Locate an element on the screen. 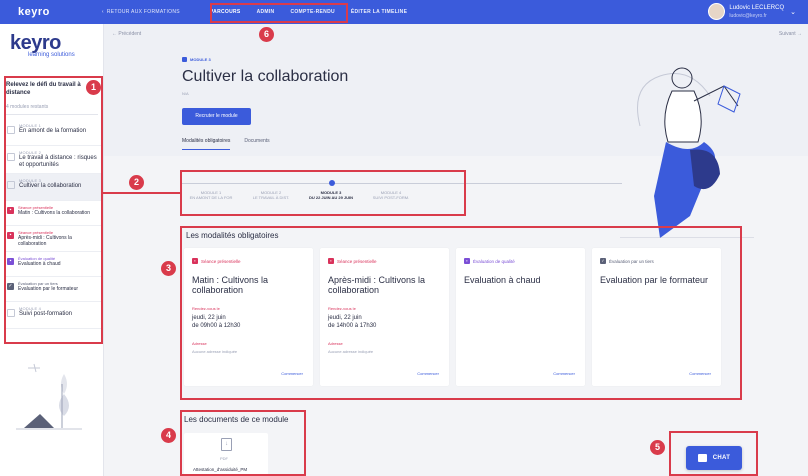 The image size is (808, 476). card-type: Évaluation par un tiers is located at coordinates (631, 261).